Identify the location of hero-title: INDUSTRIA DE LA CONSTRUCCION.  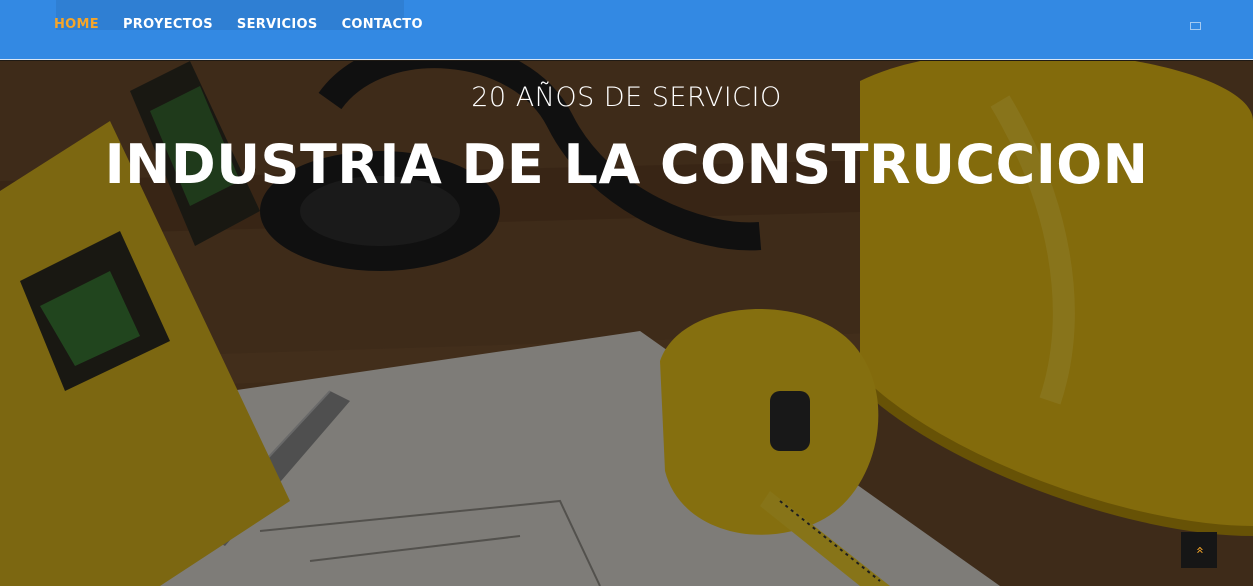
(626, 164).